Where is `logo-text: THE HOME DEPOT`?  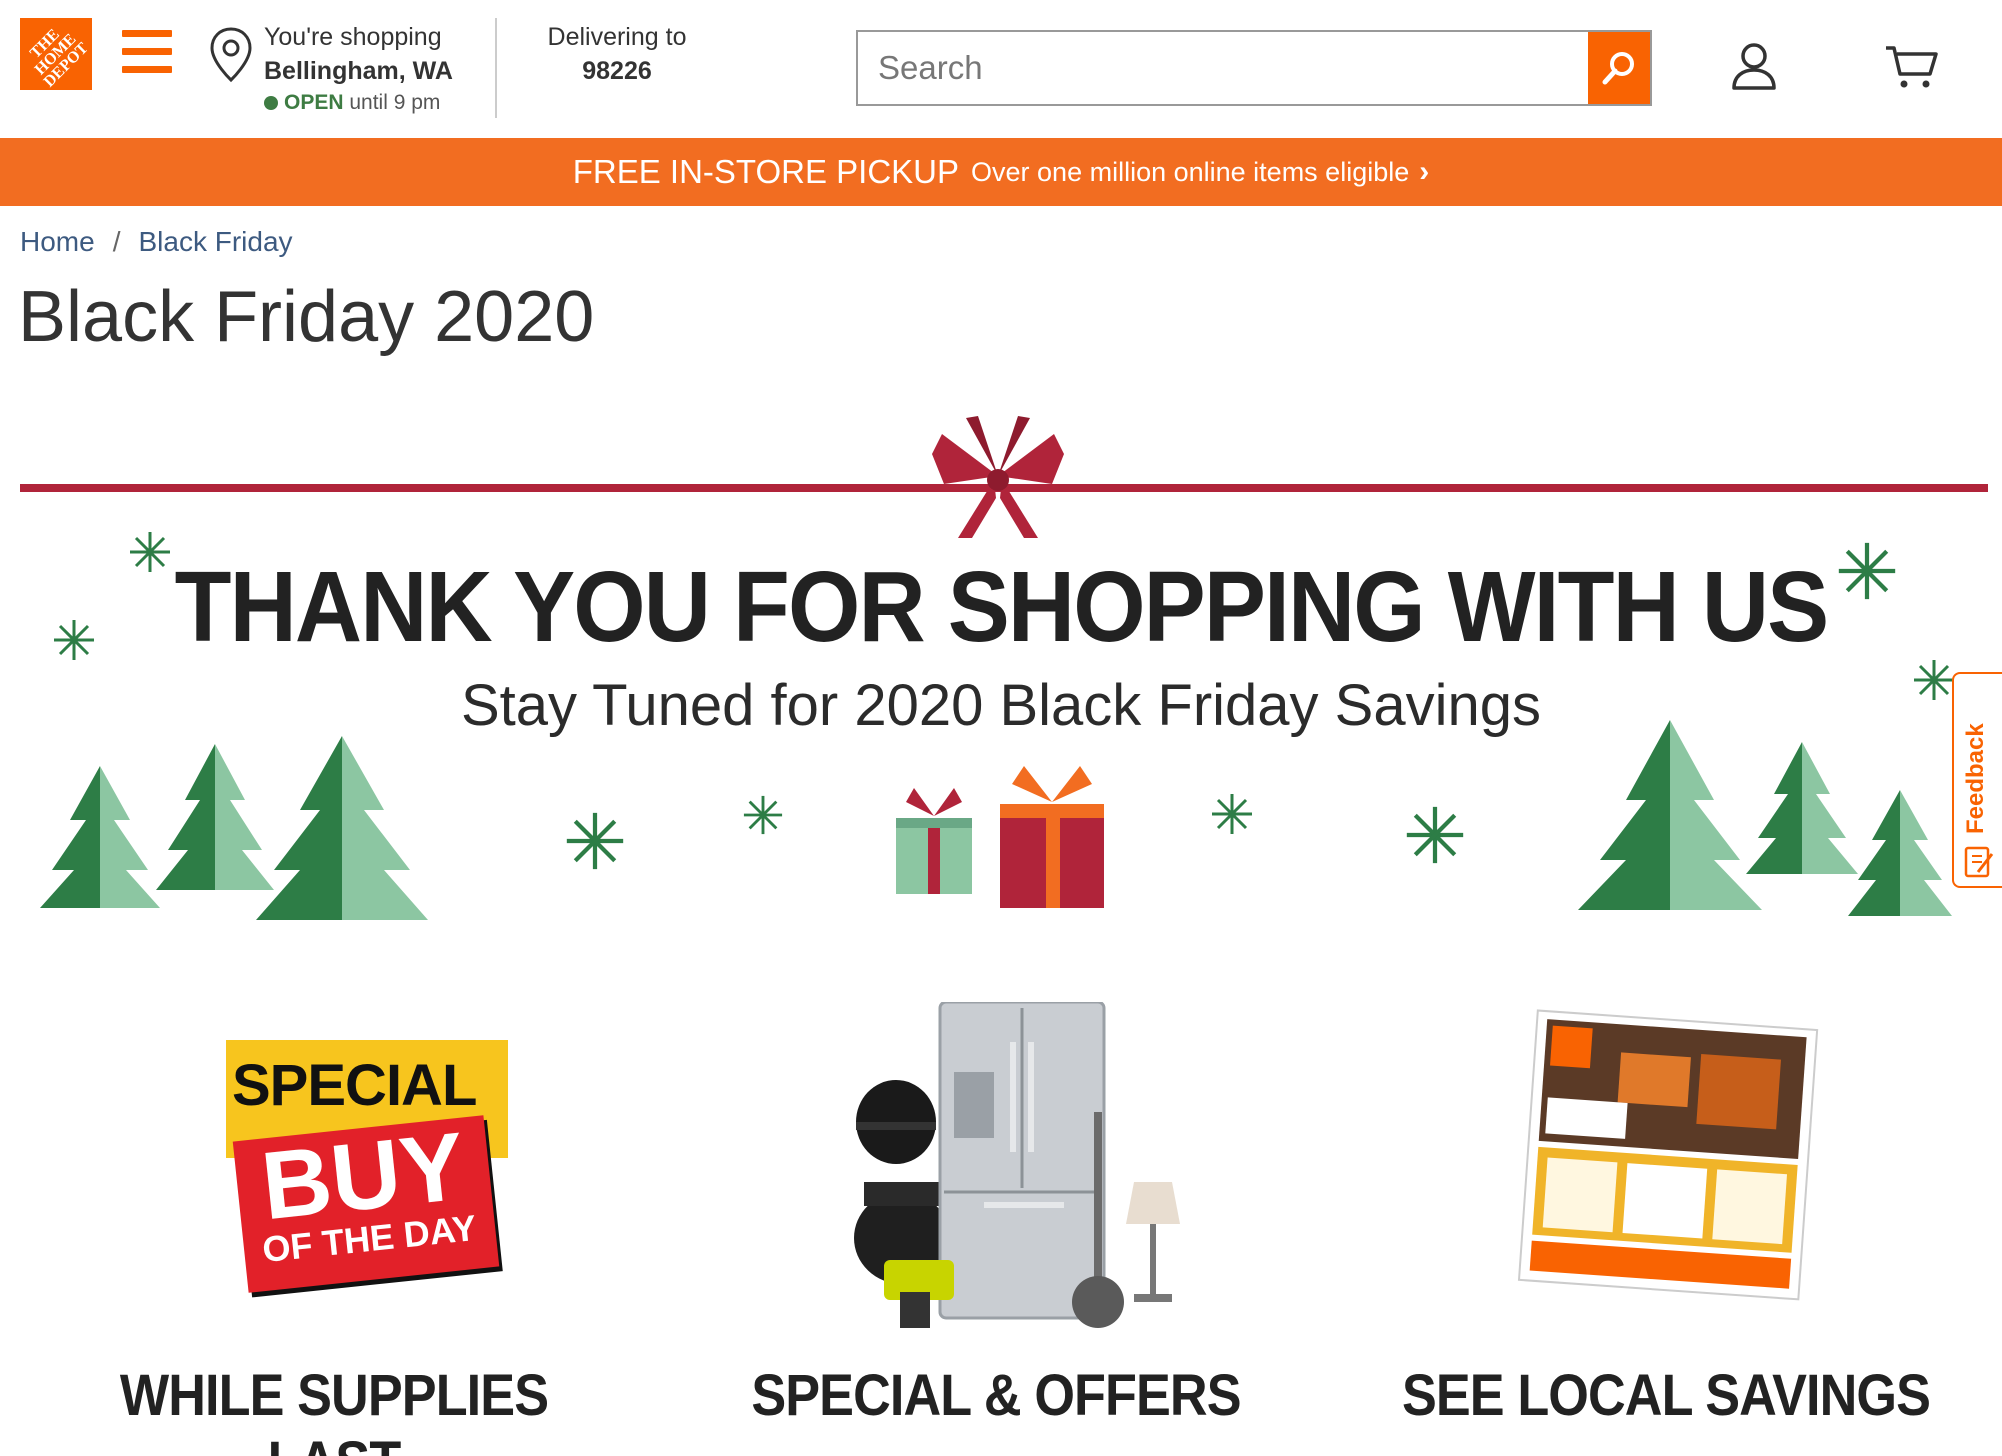
logo-text: THE HOME DEPOT is located at coordinates (60, 58).